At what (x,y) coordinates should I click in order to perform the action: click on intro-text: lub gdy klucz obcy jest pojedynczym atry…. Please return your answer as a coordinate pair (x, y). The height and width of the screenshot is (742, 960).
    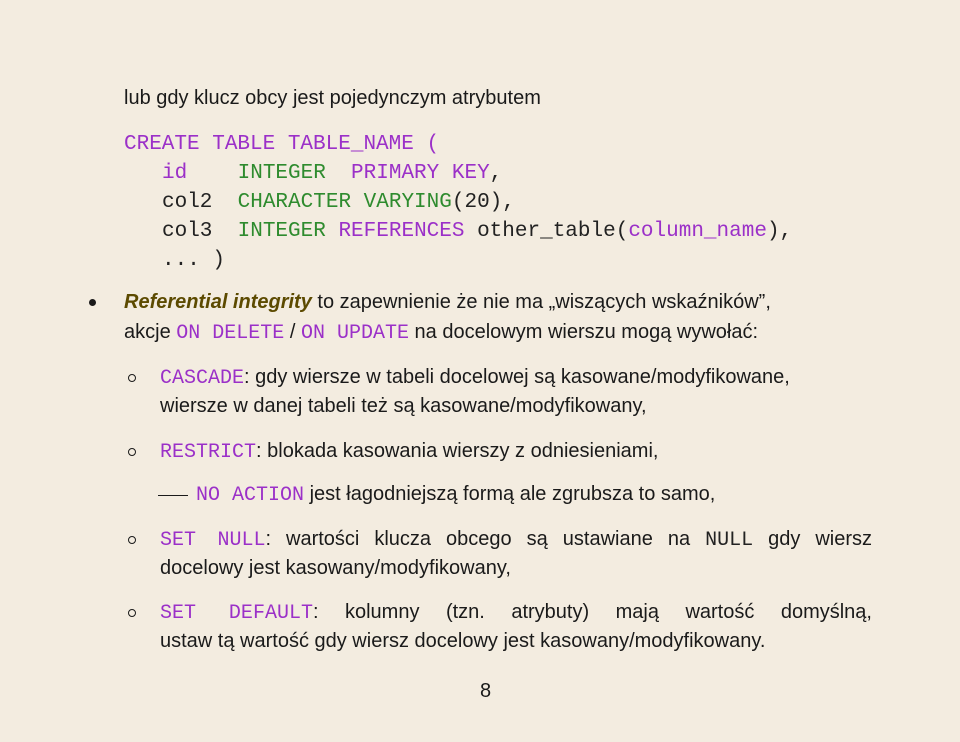
    Looking at the image, I should click on (332, 98).